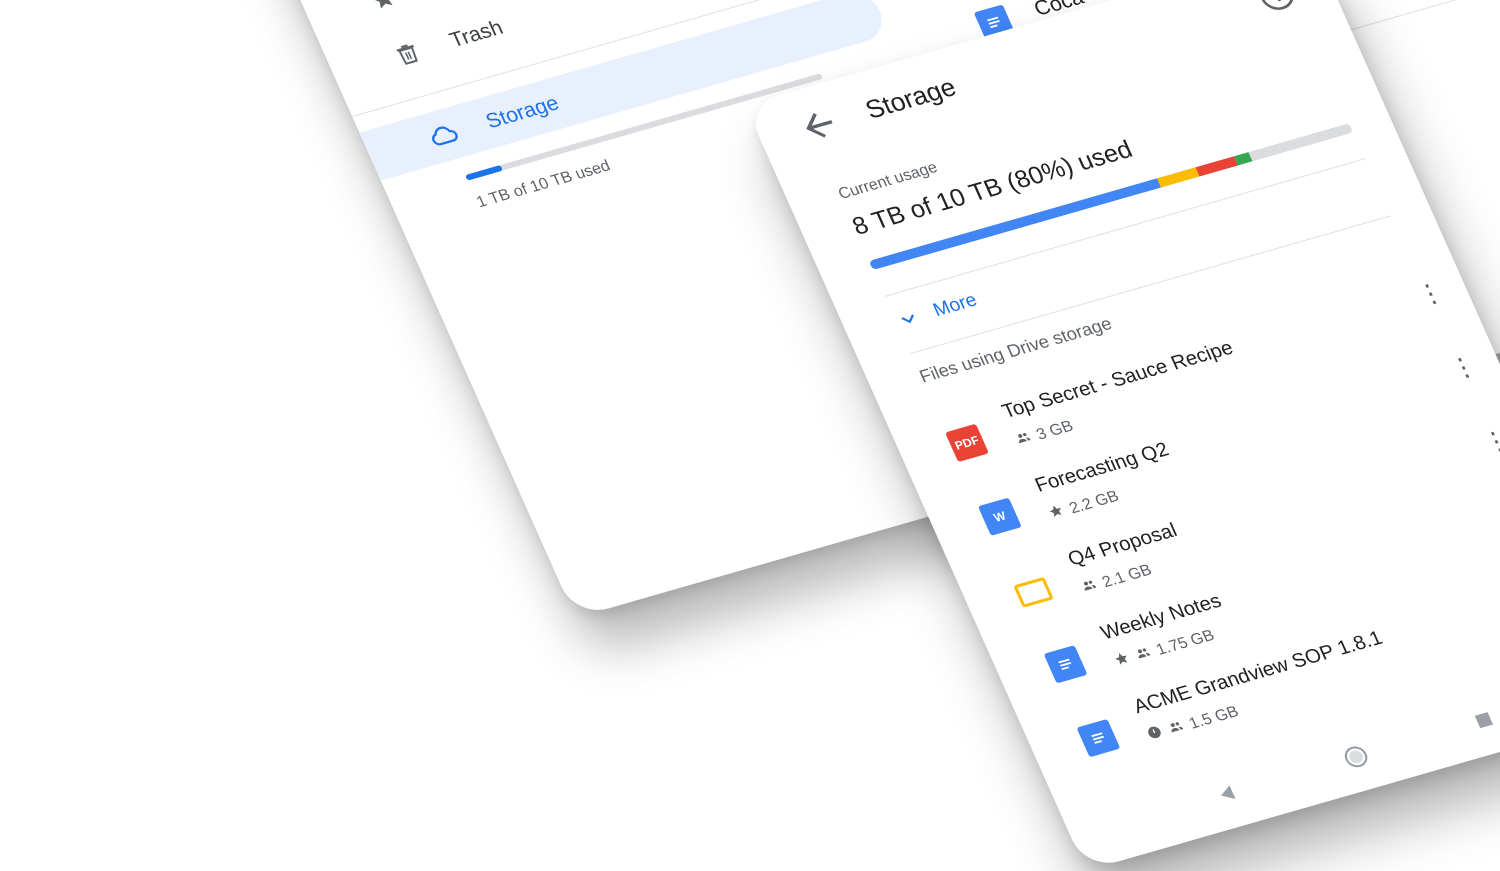 This screenshot has height=871, width=1500. What do you see at coordinates (1227, 794) in the screenshot?
I see `nav-back-icon` at bounding box center [1227, 794].